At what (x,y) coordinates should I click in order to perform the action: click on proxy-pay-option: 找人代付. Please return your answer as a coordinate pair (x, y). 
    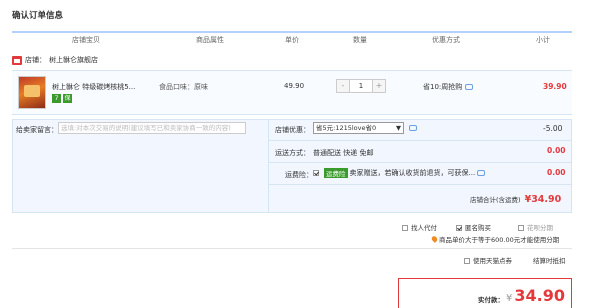
    Looking at the image, I should click on (419, 227).